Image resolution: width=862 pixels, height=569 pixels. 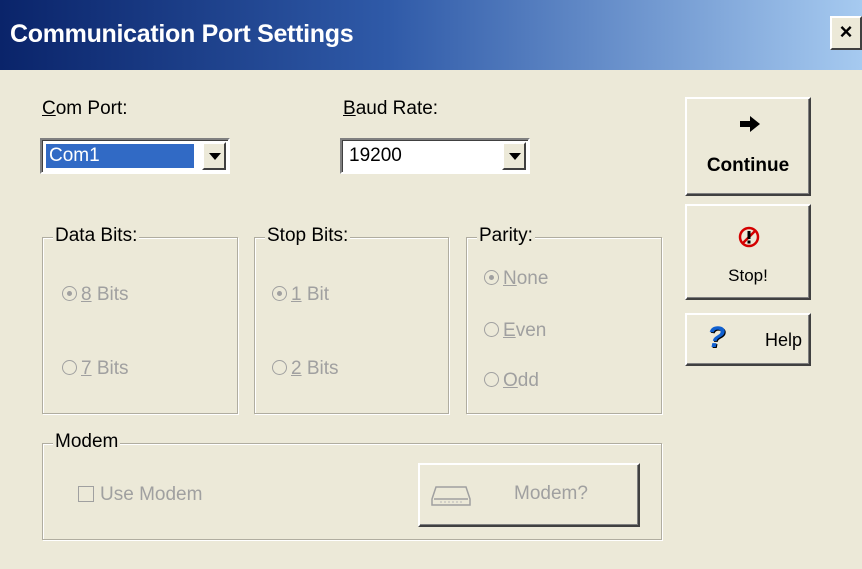 What do you see at coordinates (506, 236) in the screenshot?
I see `parity-legend: Parity:` at bounding box center [506, 236].